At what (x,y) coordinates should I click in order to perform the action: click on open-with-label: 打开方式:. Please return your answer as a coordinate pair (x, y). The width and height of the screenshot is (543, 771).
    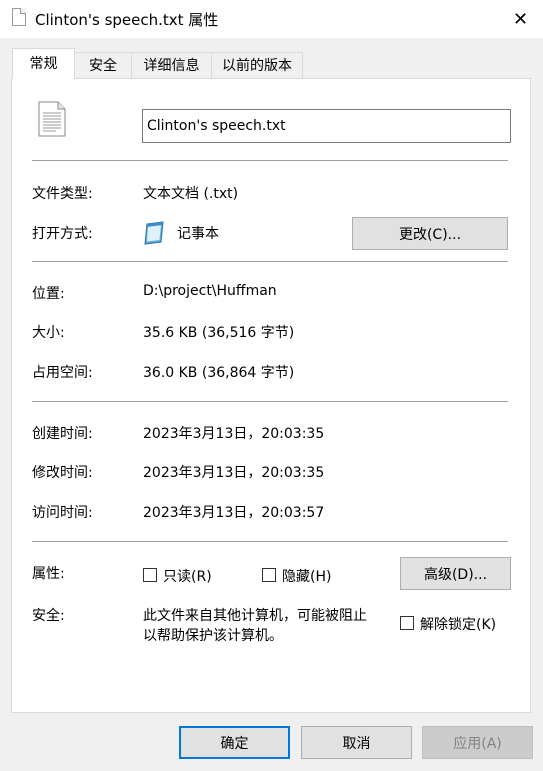
    Looking at the image, I should click on (62, 234).